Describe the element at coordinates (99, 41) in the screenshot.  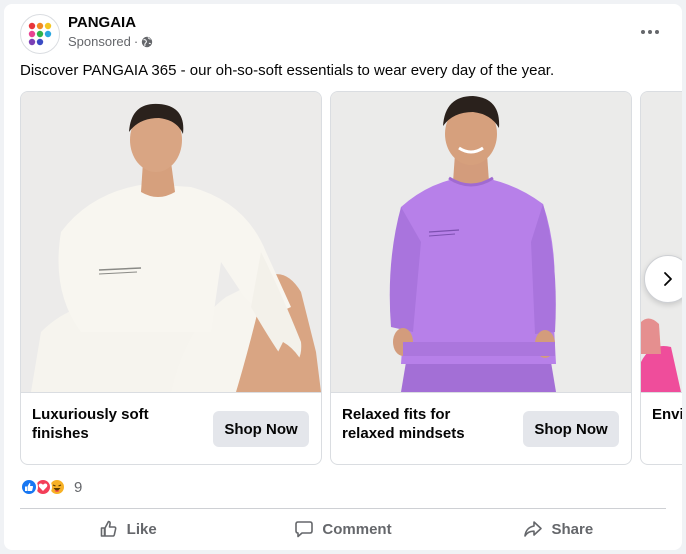
I see `sponsored-label: Sponsored` at that location.